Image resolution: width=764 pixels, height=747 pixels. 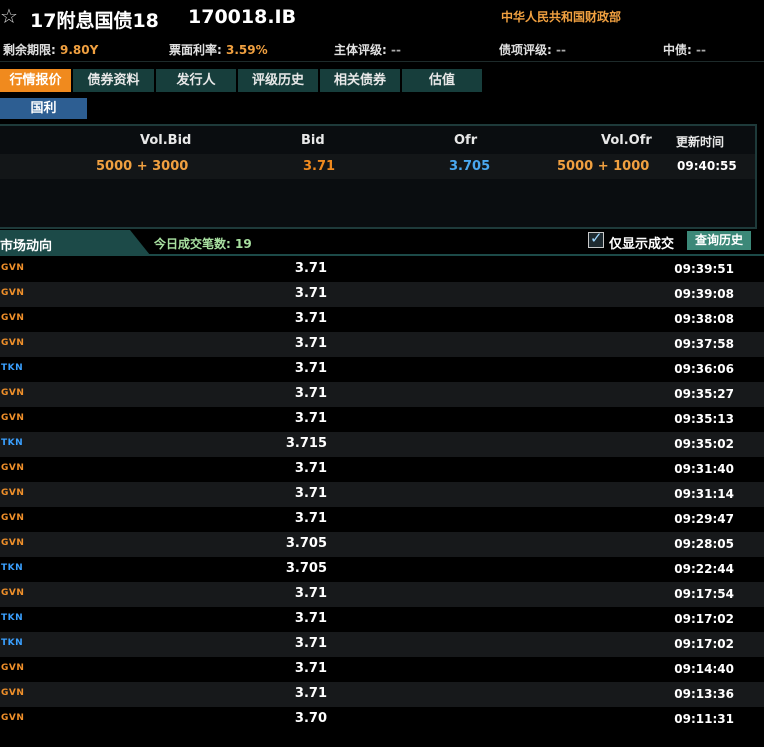 I want to click on chinabond-valuation: 中债: --, so click(x=684, y=49).